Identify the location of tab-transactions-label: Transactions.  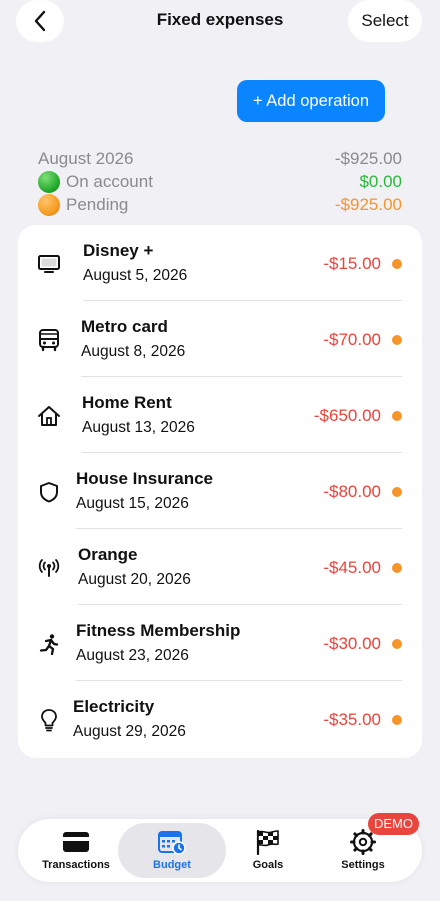
(76, 865).